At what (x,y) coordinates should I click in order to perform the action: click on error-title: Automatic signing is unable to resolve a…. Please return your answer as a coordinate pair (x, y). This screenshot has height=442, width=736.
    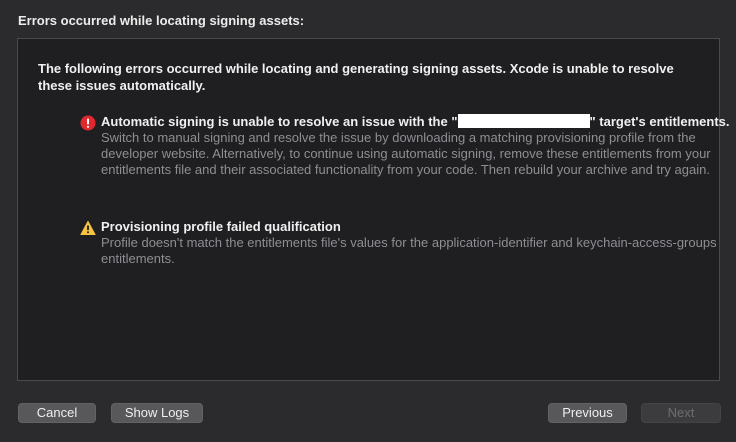
    Looking at the image, I should click on (415, 121).